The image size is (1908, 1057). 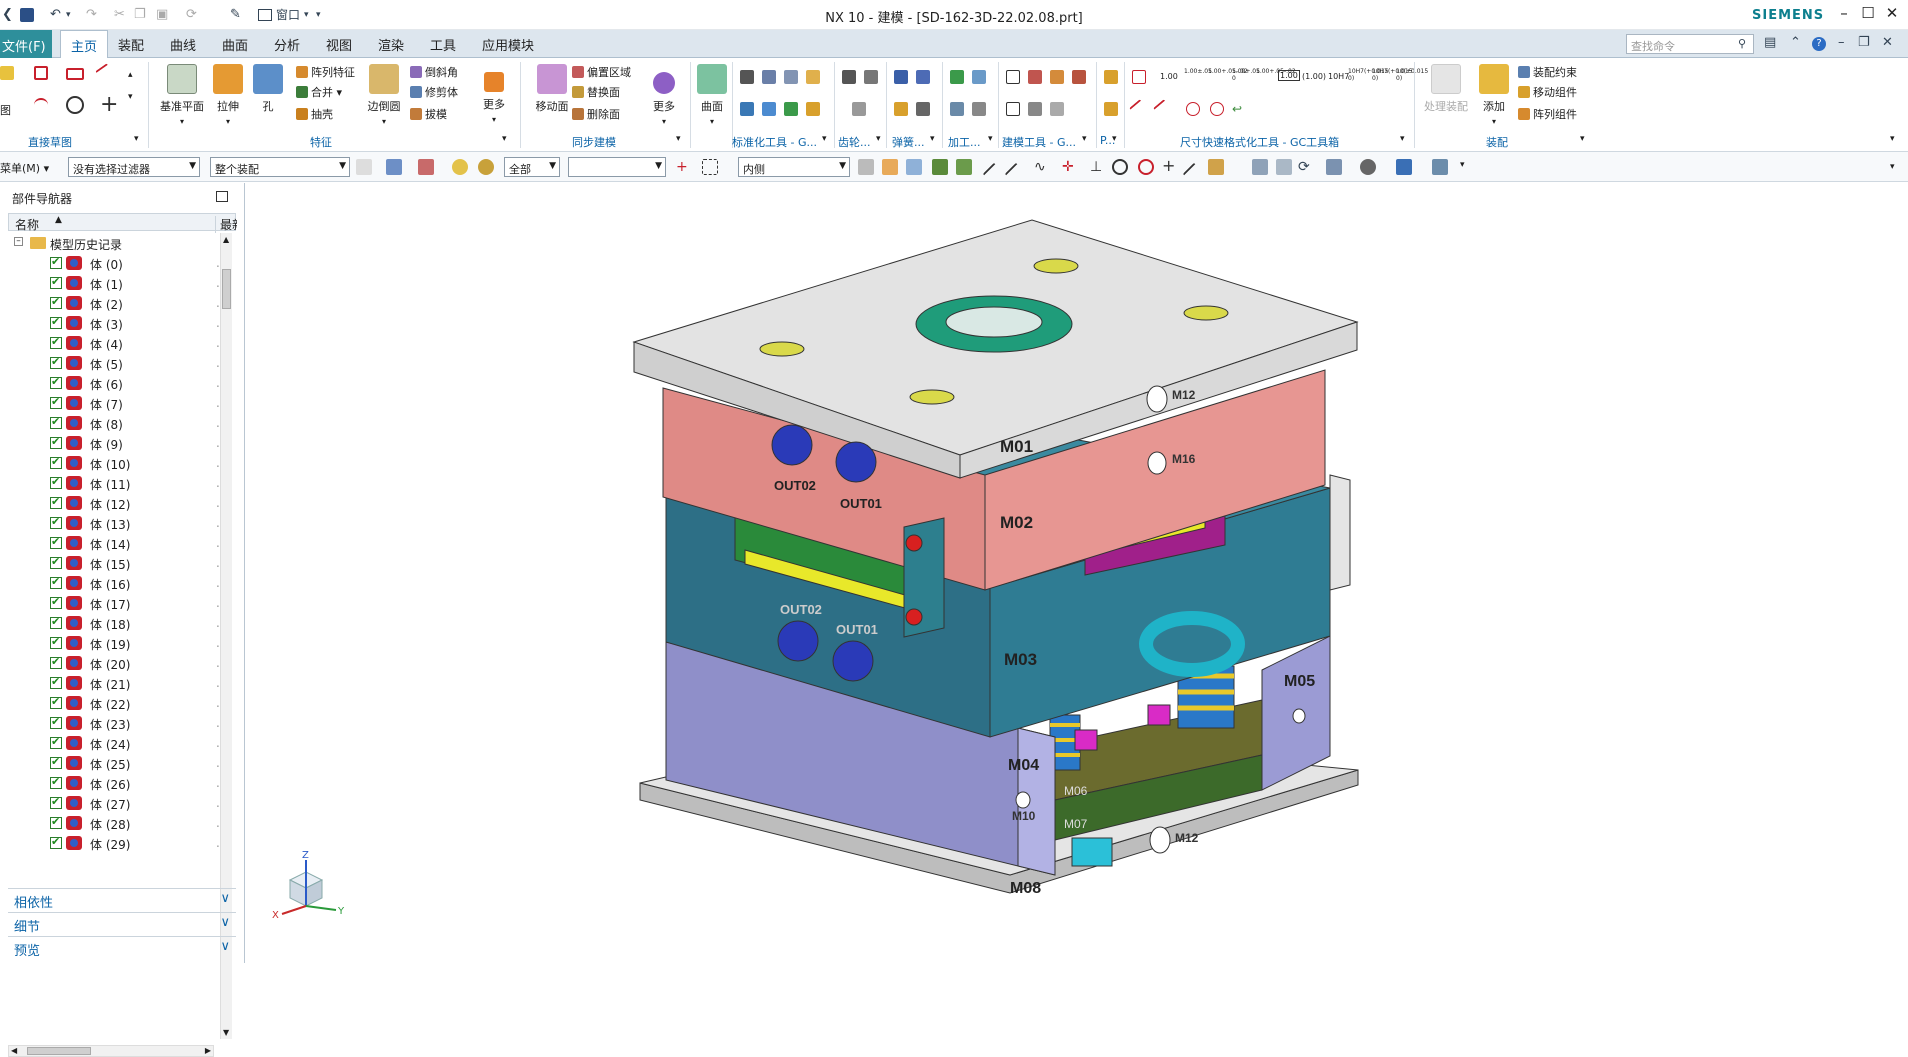 I want to click on tree-body-row: 体 (29)., so click(x=114, y=843).